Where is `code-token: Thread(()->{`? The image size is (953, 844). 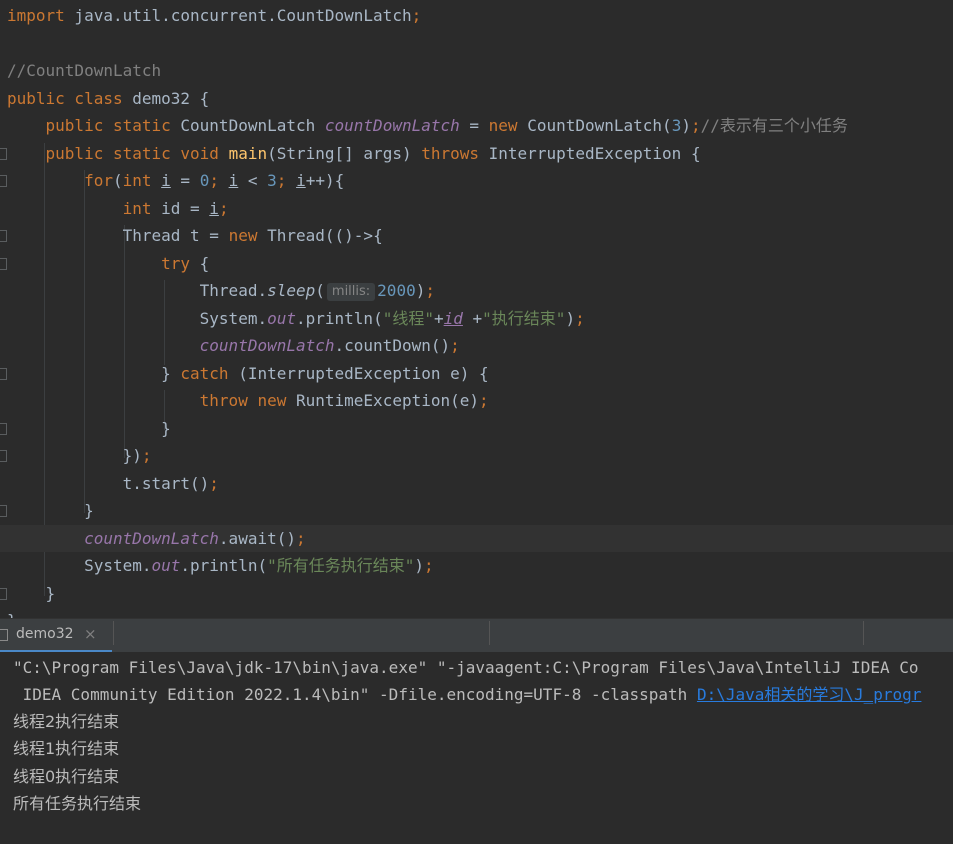
code-token: Thread(()->{ is located at coordinates (320, 235).